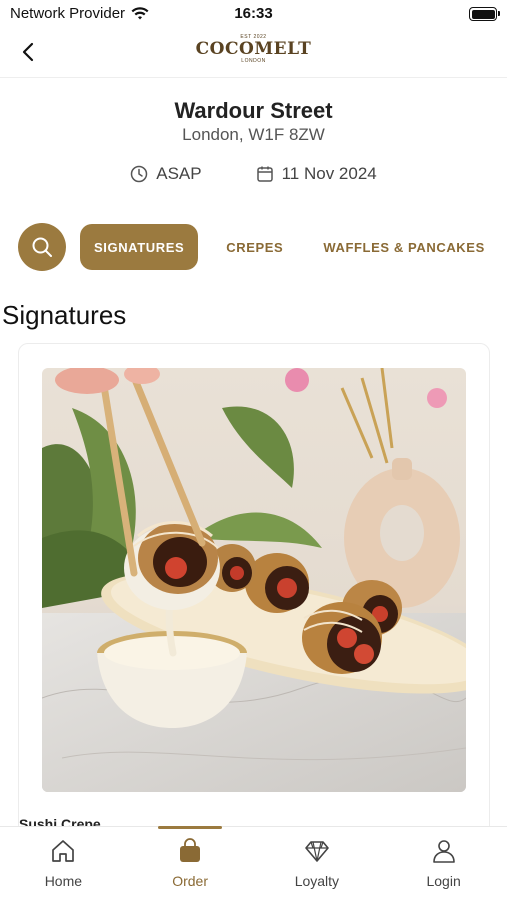 This screenshot has width=507, height=900. I want to click on category-chip-crepes: CREPES, so click(254, 247).